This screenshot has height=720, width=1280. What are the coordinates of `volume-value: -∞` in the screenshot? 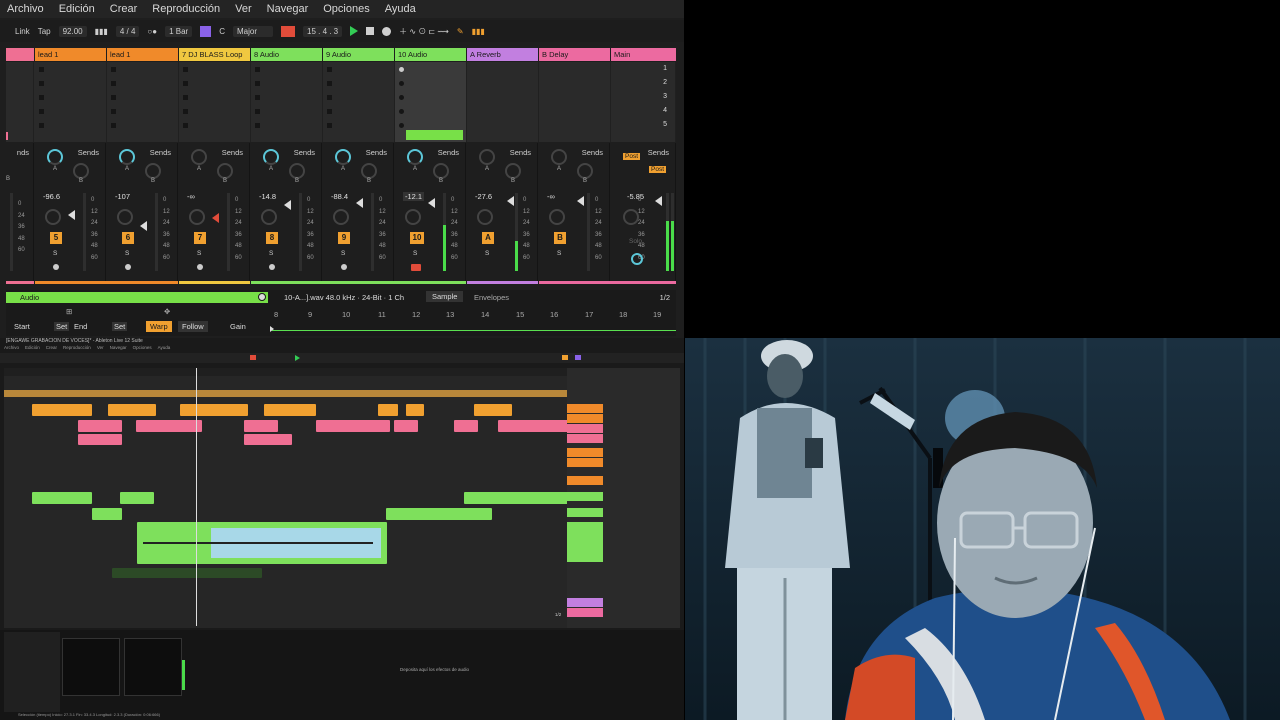 It's located at (191, 196).